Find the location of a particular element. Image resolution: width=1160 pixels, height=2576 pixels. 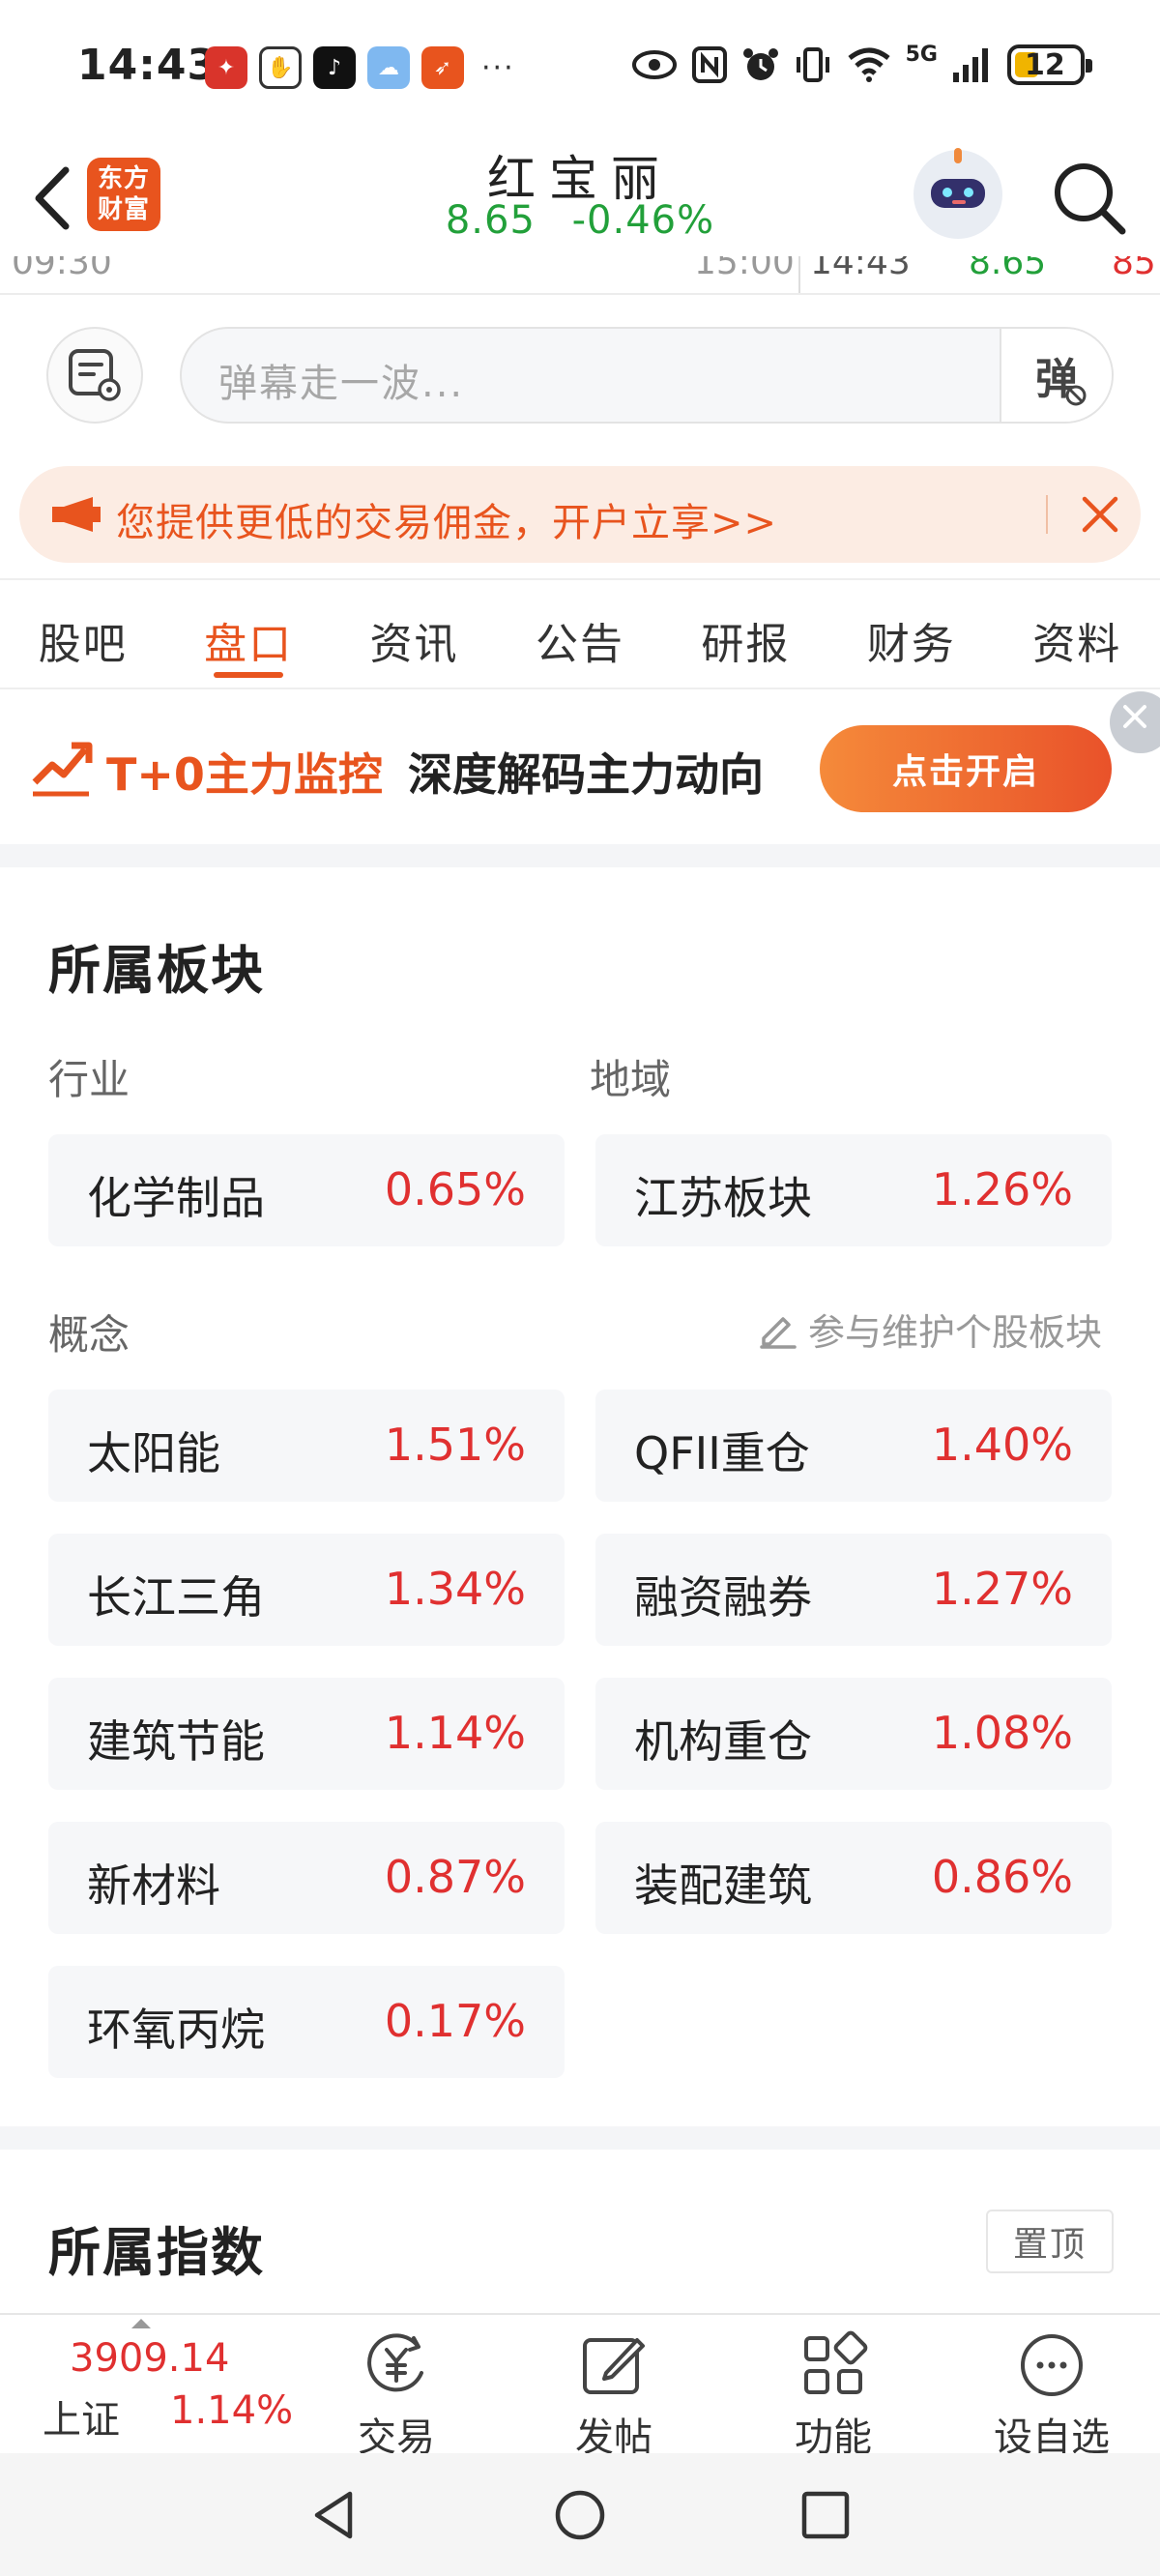

promo-text: 您提供更低的交易佣金，开户立享>> is located at coordinates (447, 523).